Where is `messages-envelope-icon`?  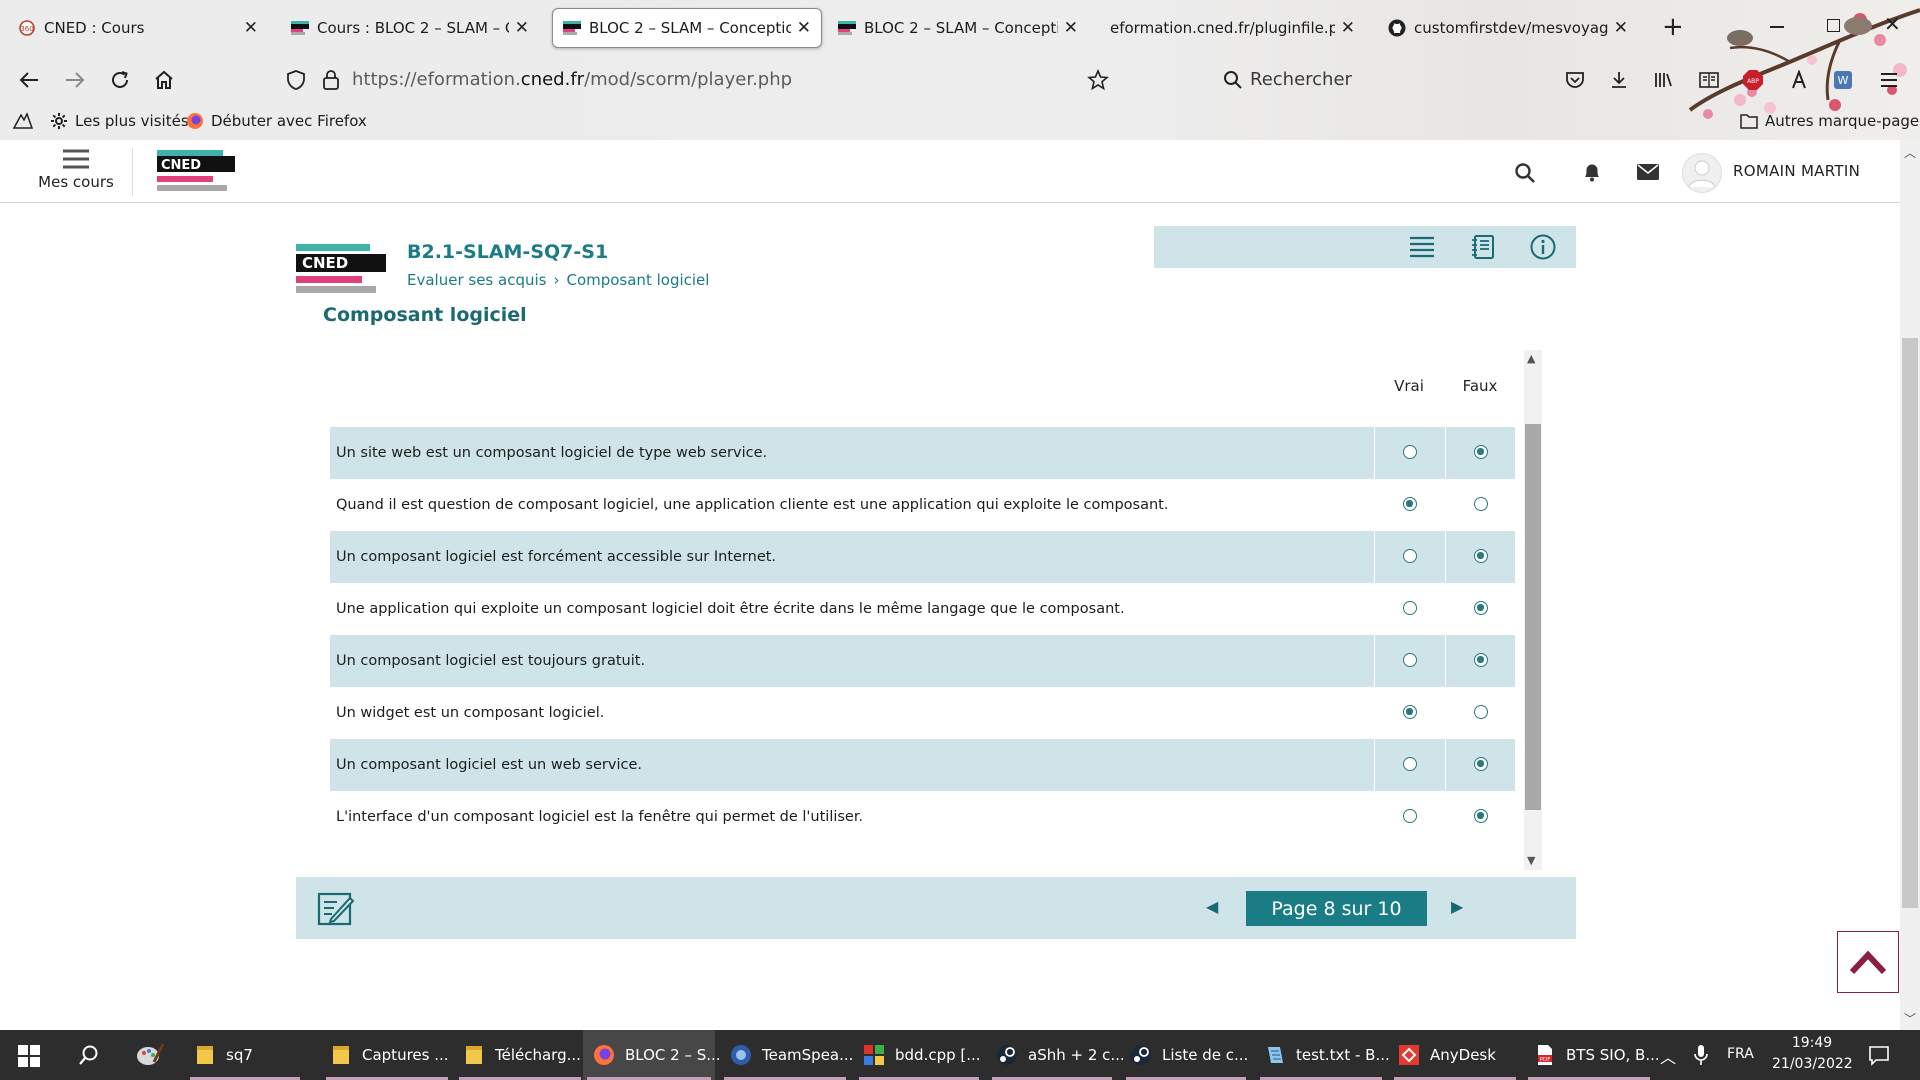
messages-envelope-icon is located at coordinates (1648, 172).